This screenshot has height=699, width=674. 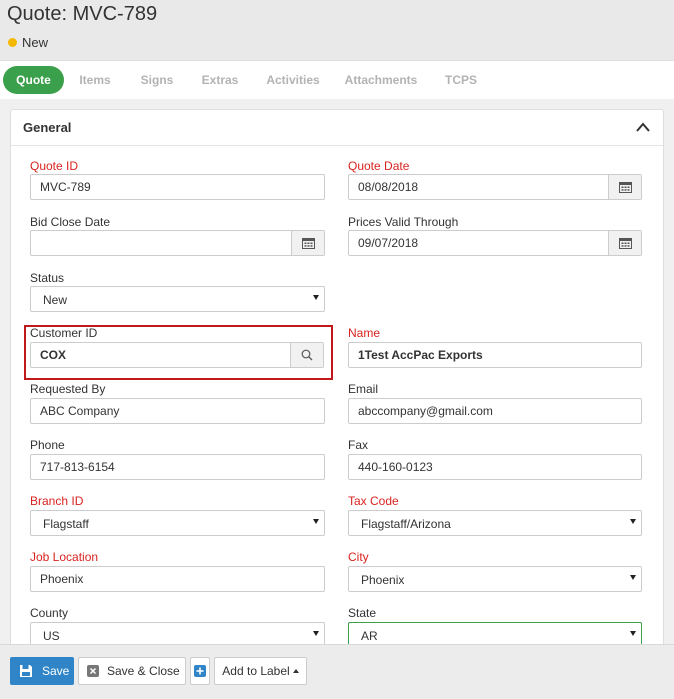 I want to click on city-select: Phoenix, so click(x=495, y=579).